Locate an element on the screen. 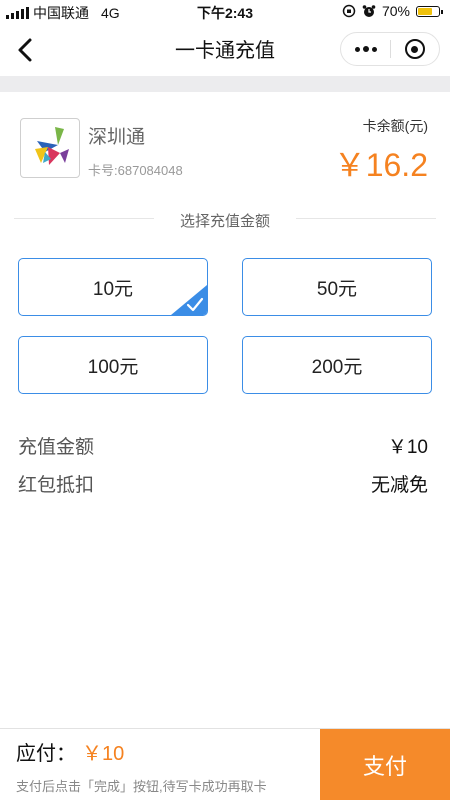  amount-option-label: 100元 is located at coordinates (113, 367).